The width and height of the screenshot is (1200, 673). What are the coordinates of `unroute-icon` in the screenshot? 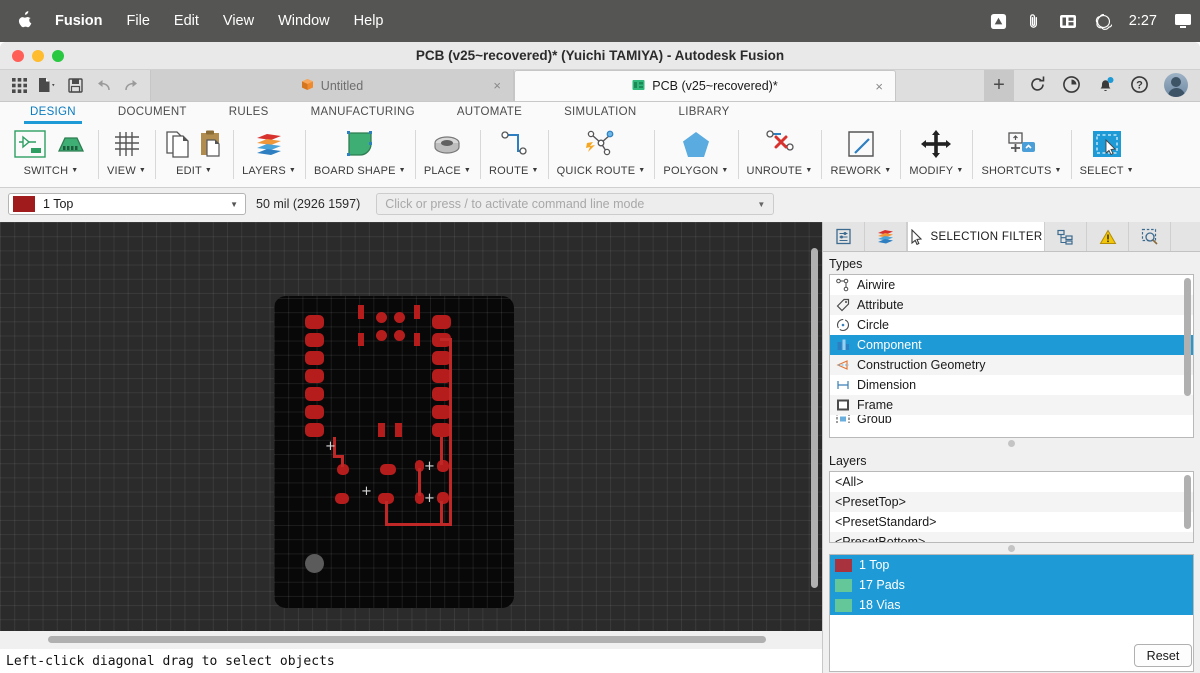 It's located at (780, 146).